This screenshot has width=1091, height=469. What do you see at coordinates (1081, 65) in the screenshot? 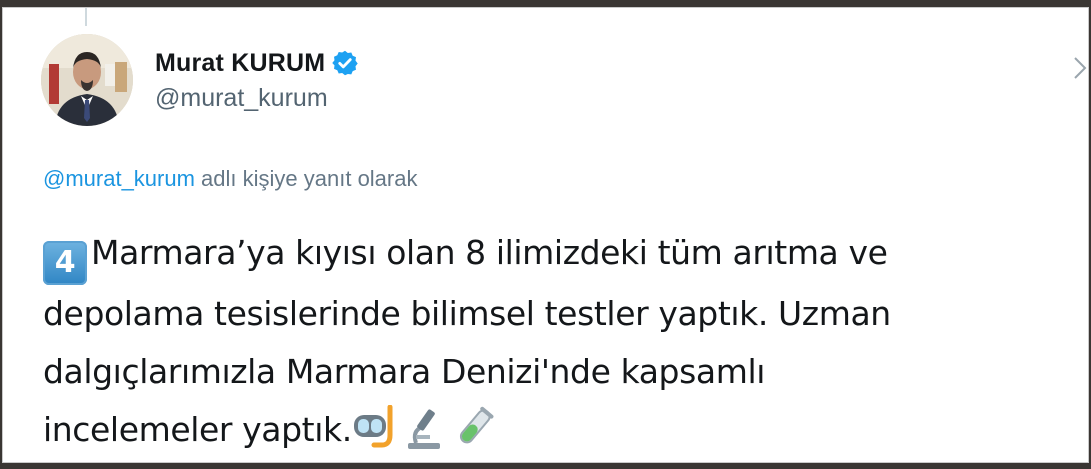
I see `more-options-icon` at bounding box center [1081, 65].